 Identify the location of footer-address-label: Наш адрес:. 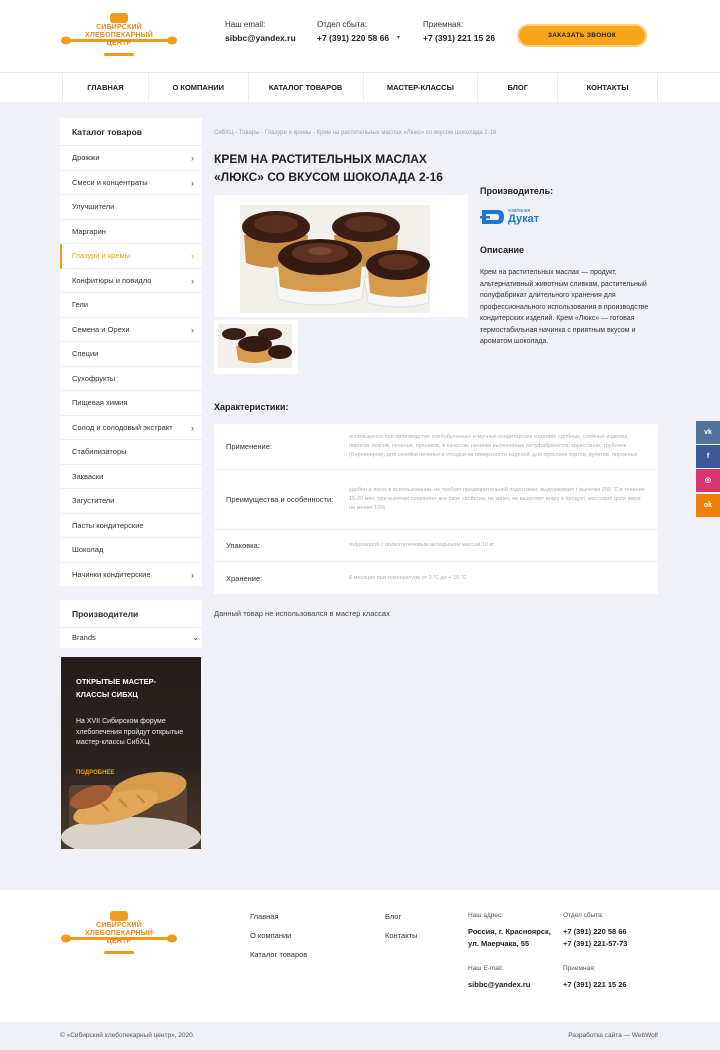
(486, 915).